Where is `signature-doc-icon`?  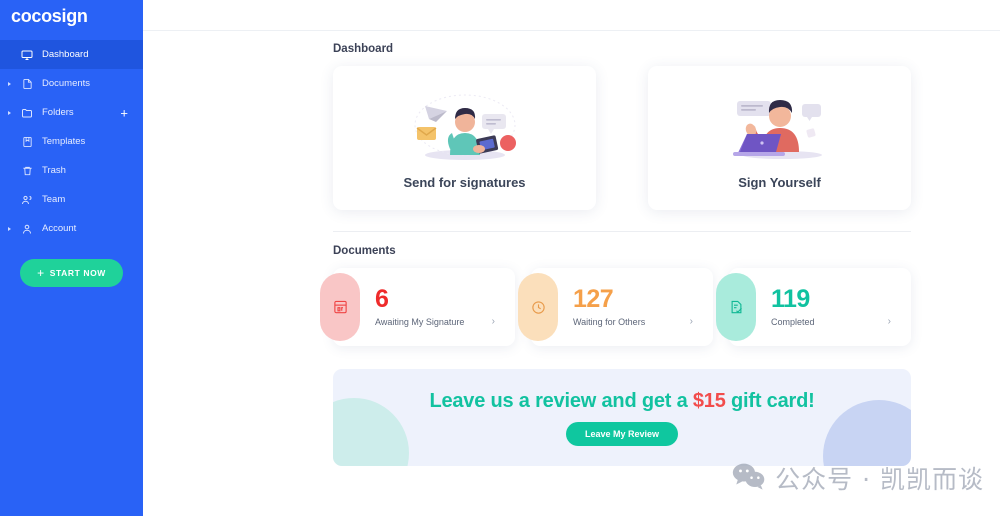 signature-doc-icon is located at coordinates (340, 307).